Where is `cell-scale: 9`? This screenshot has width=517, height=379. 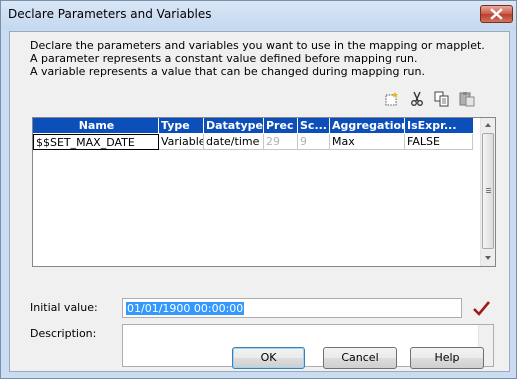
cell-scale: 9 is located at coordinates (314, 142).